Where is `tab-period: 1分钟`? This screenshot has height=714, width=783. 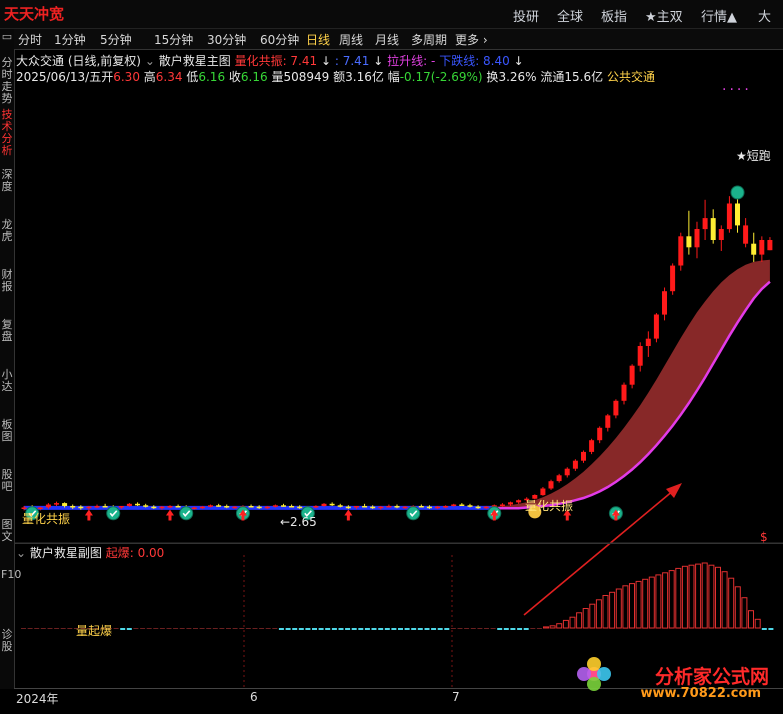 tab-period: 1分钟 is located at coordinates (70, 39).